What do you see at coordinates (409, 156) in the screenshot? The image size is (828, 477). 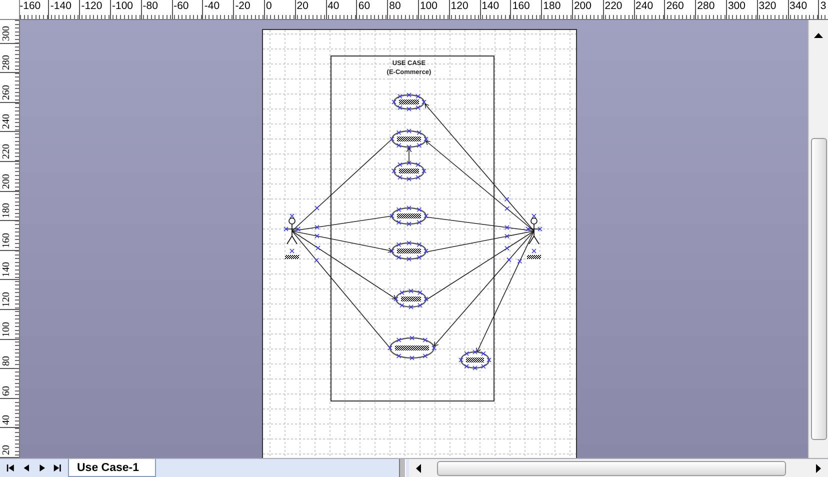 I see `include-arrow` at bounding box center [409, 156].